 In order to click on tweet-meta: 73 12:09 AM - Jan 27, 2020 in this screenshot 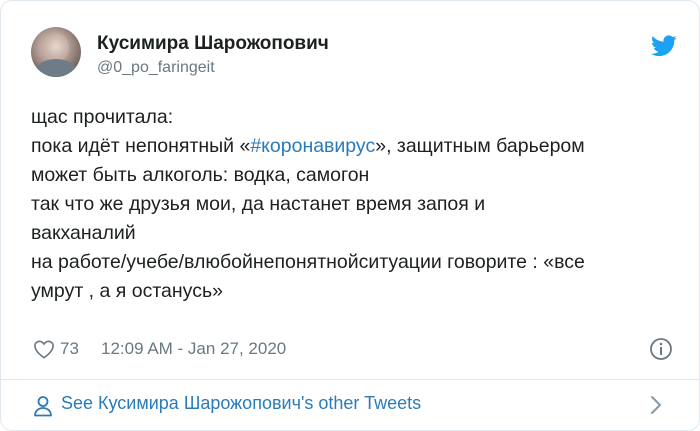, I will do `click(352, 350)`.